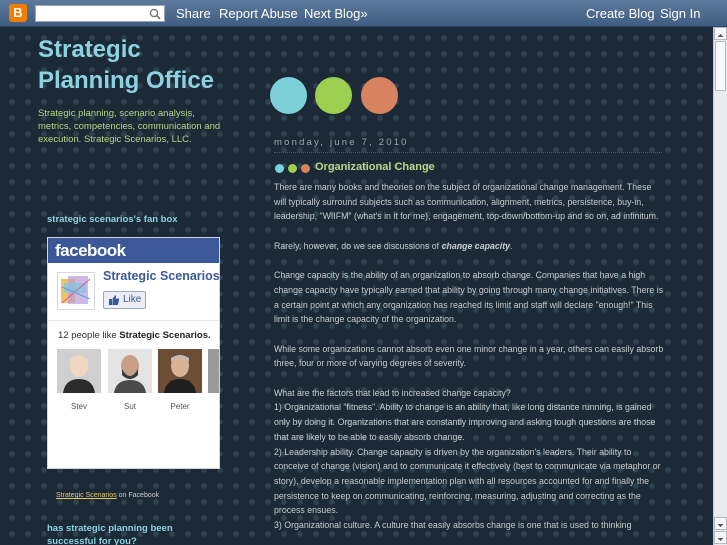 This screenshot has height=545, width=727. I want to click on share-link: Share, so click(193, 13).